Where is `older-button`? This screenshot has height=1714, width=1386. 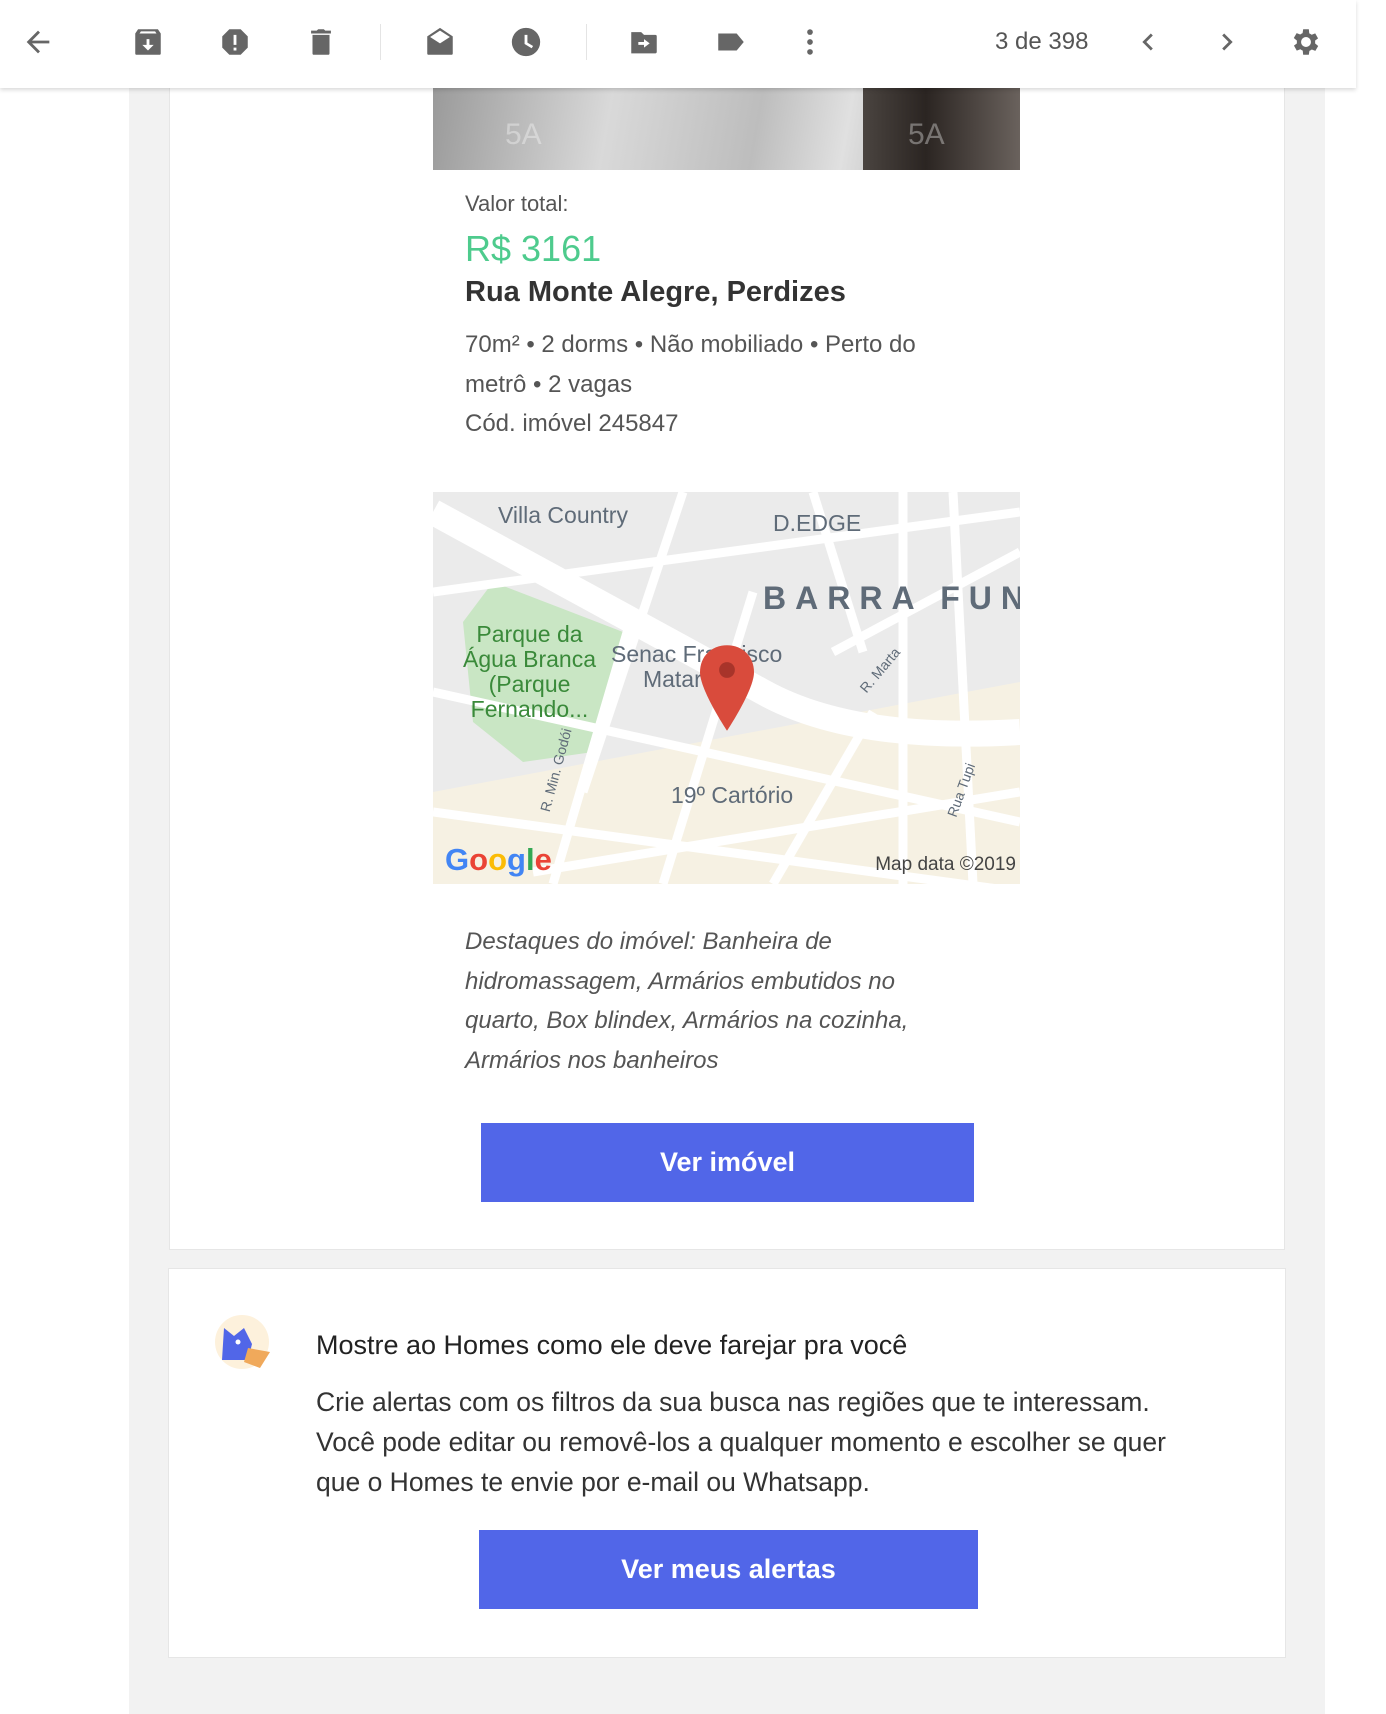 older-button is located at coordinates (1227, 42).